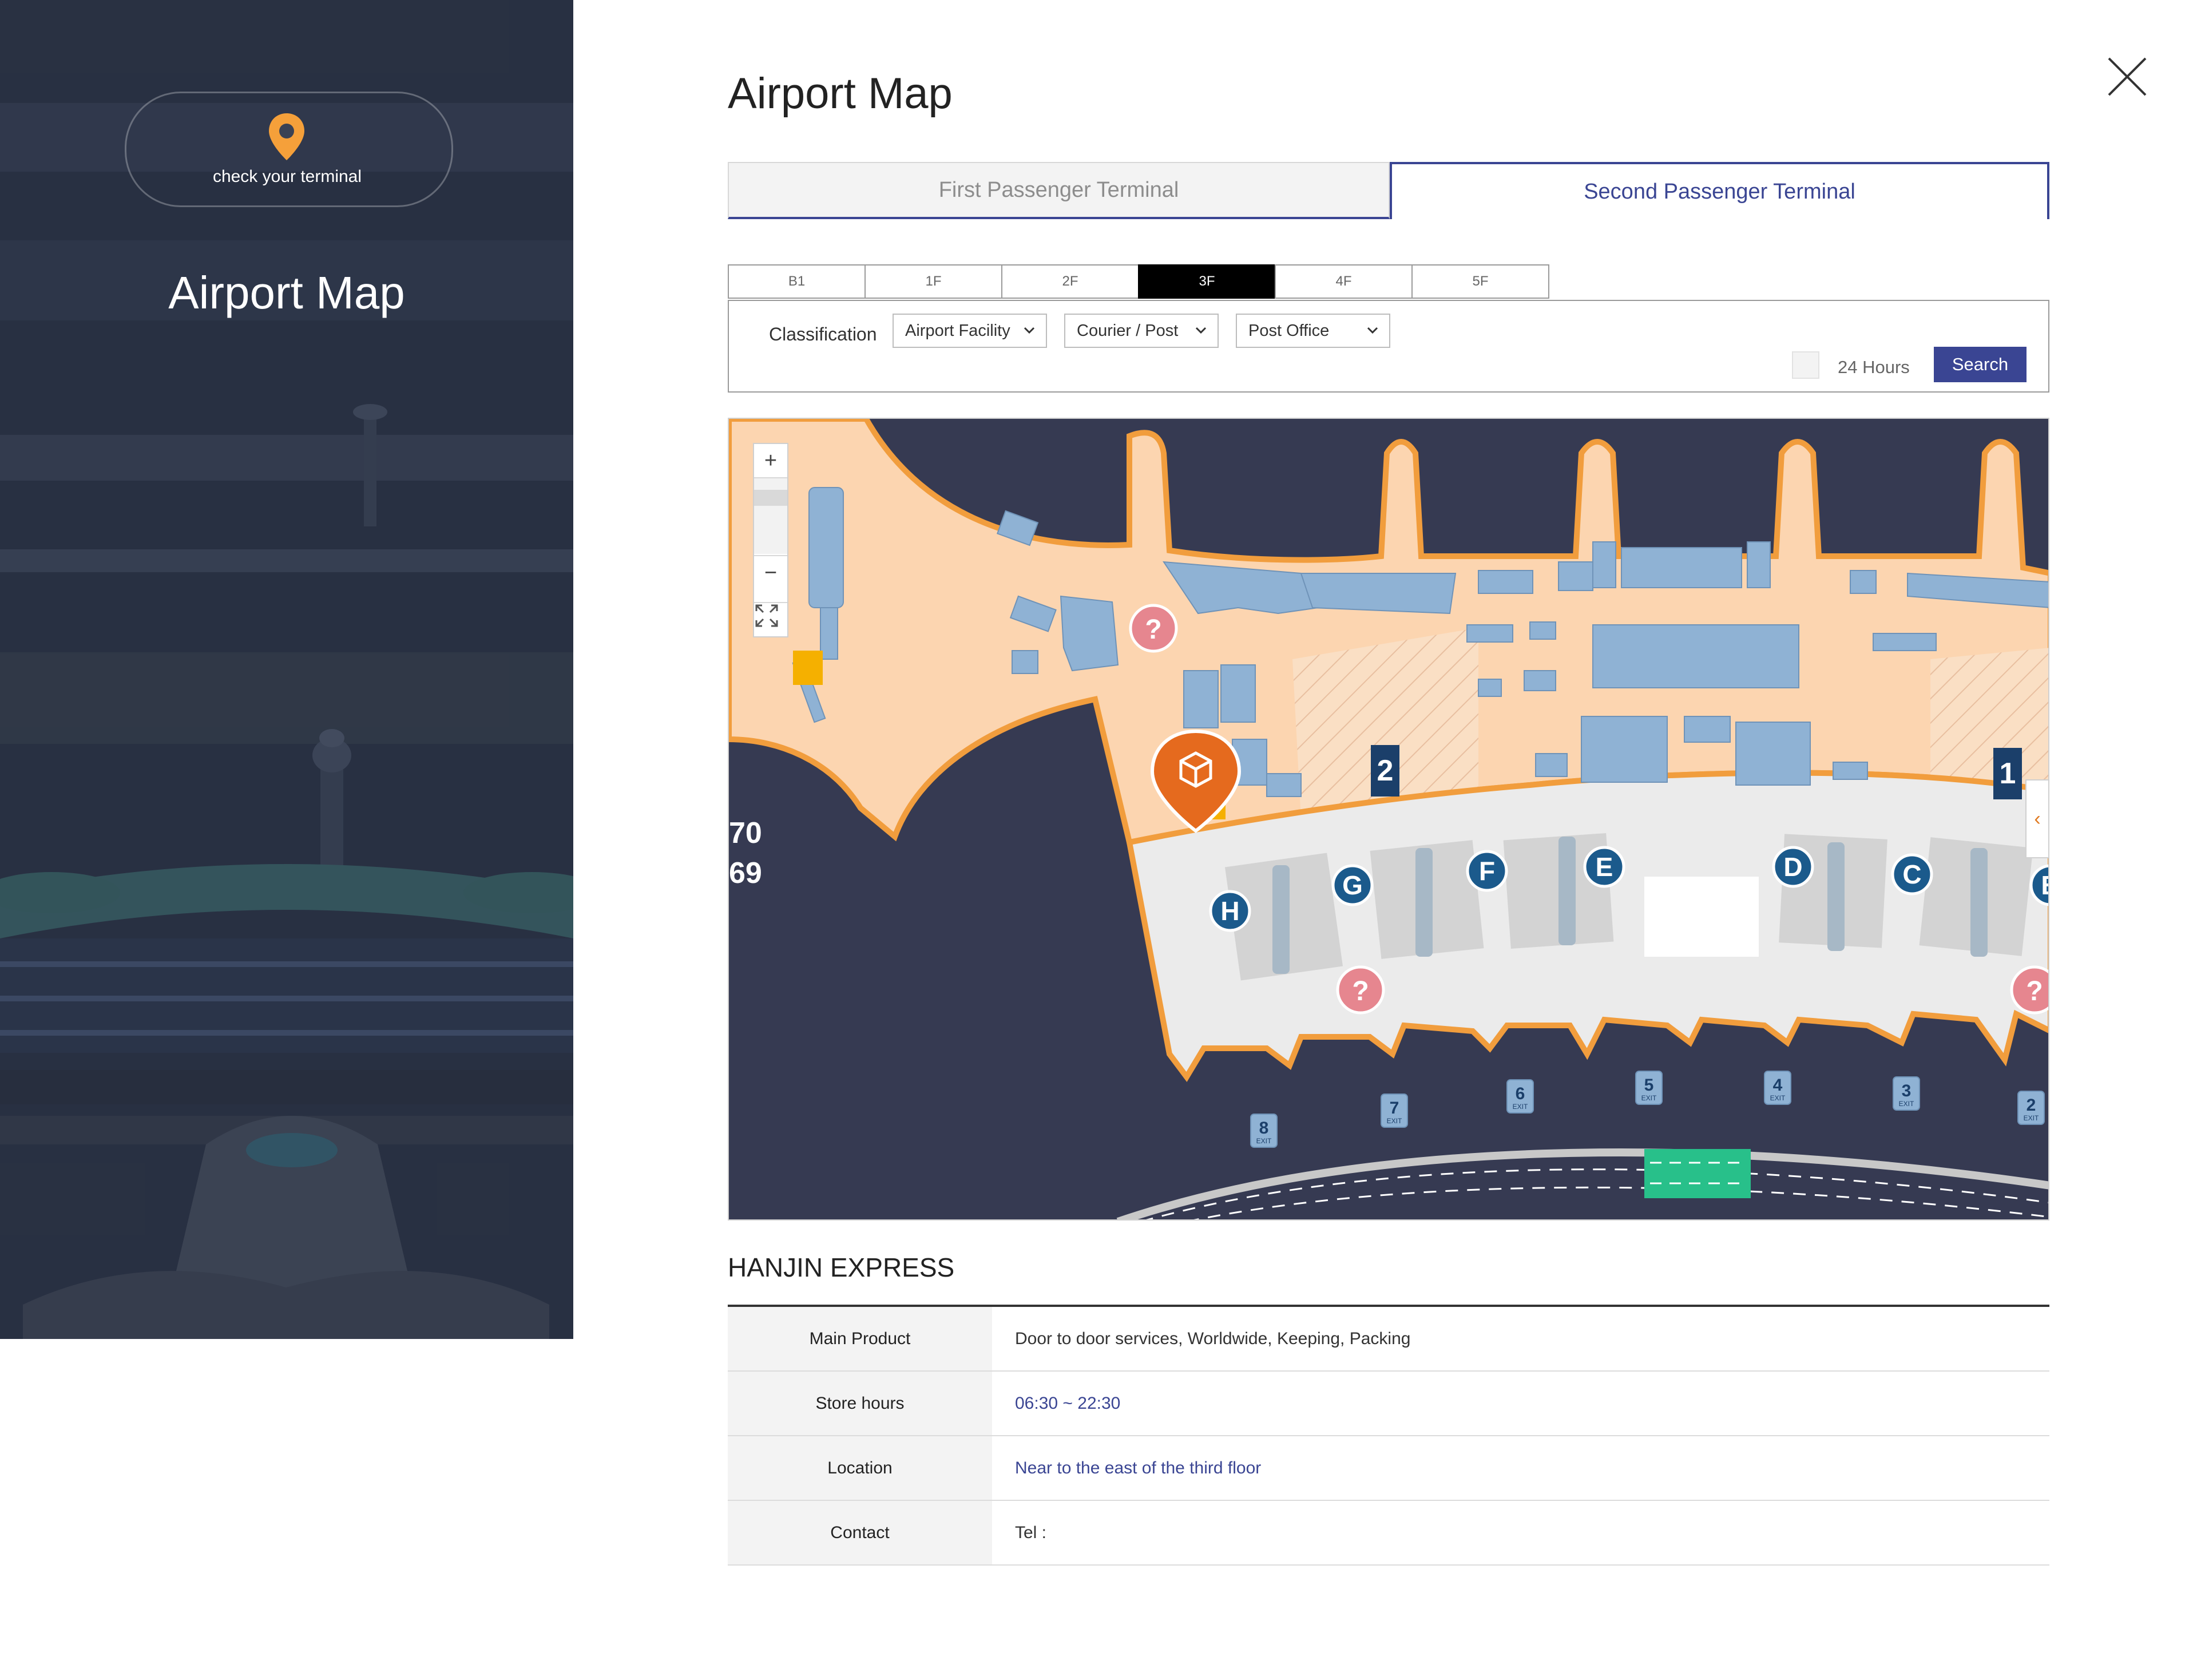 The width and height of the screenshot is (2197, 1680). What do you see at coordinates (1068, 1403) in the screenshot?
I see `row-value: 06:30 ~ 22:30` at bounding box center [1068, 1403].